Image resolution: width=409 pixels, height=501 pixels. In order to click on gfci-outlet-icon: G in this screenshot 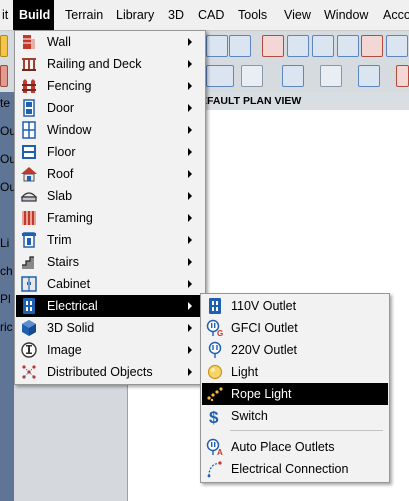, I will do `click(214, 328)`.